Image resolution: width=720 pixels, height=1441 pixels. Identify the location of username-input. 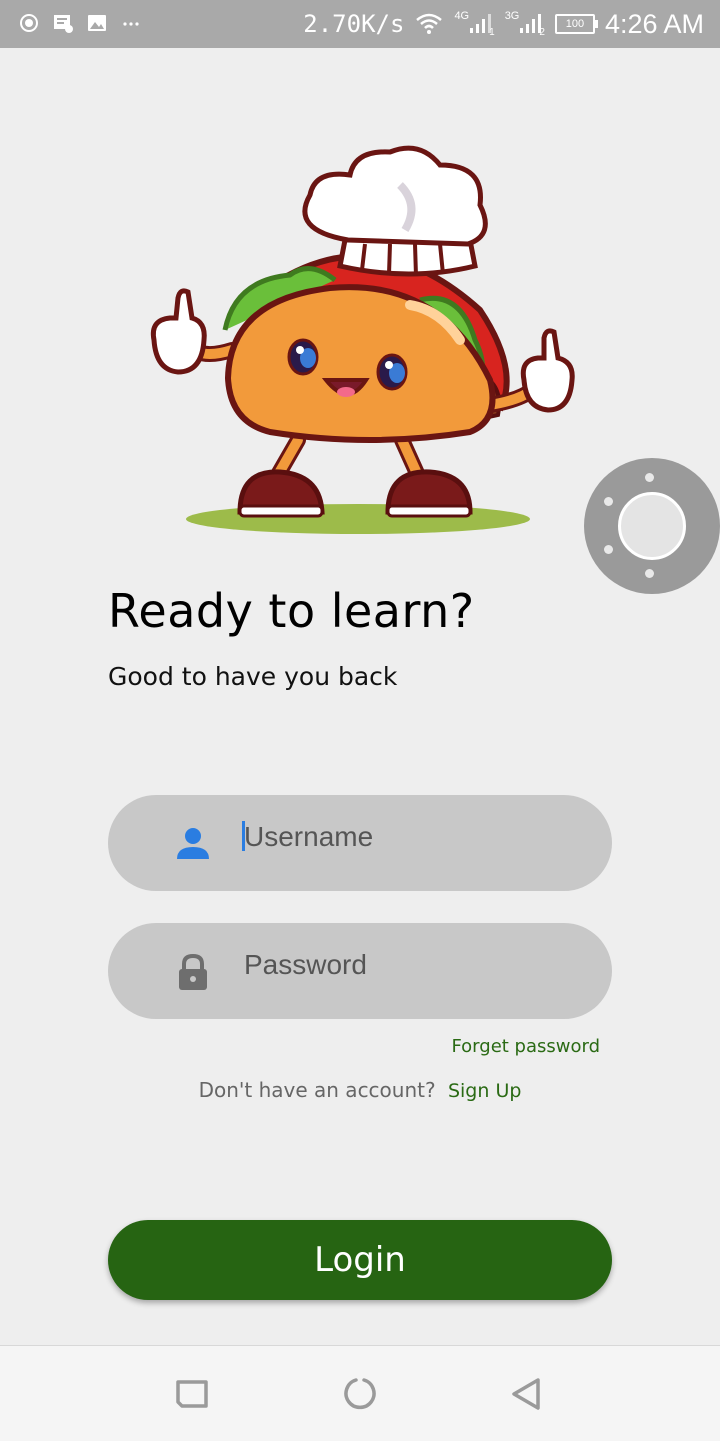
(414, 837).